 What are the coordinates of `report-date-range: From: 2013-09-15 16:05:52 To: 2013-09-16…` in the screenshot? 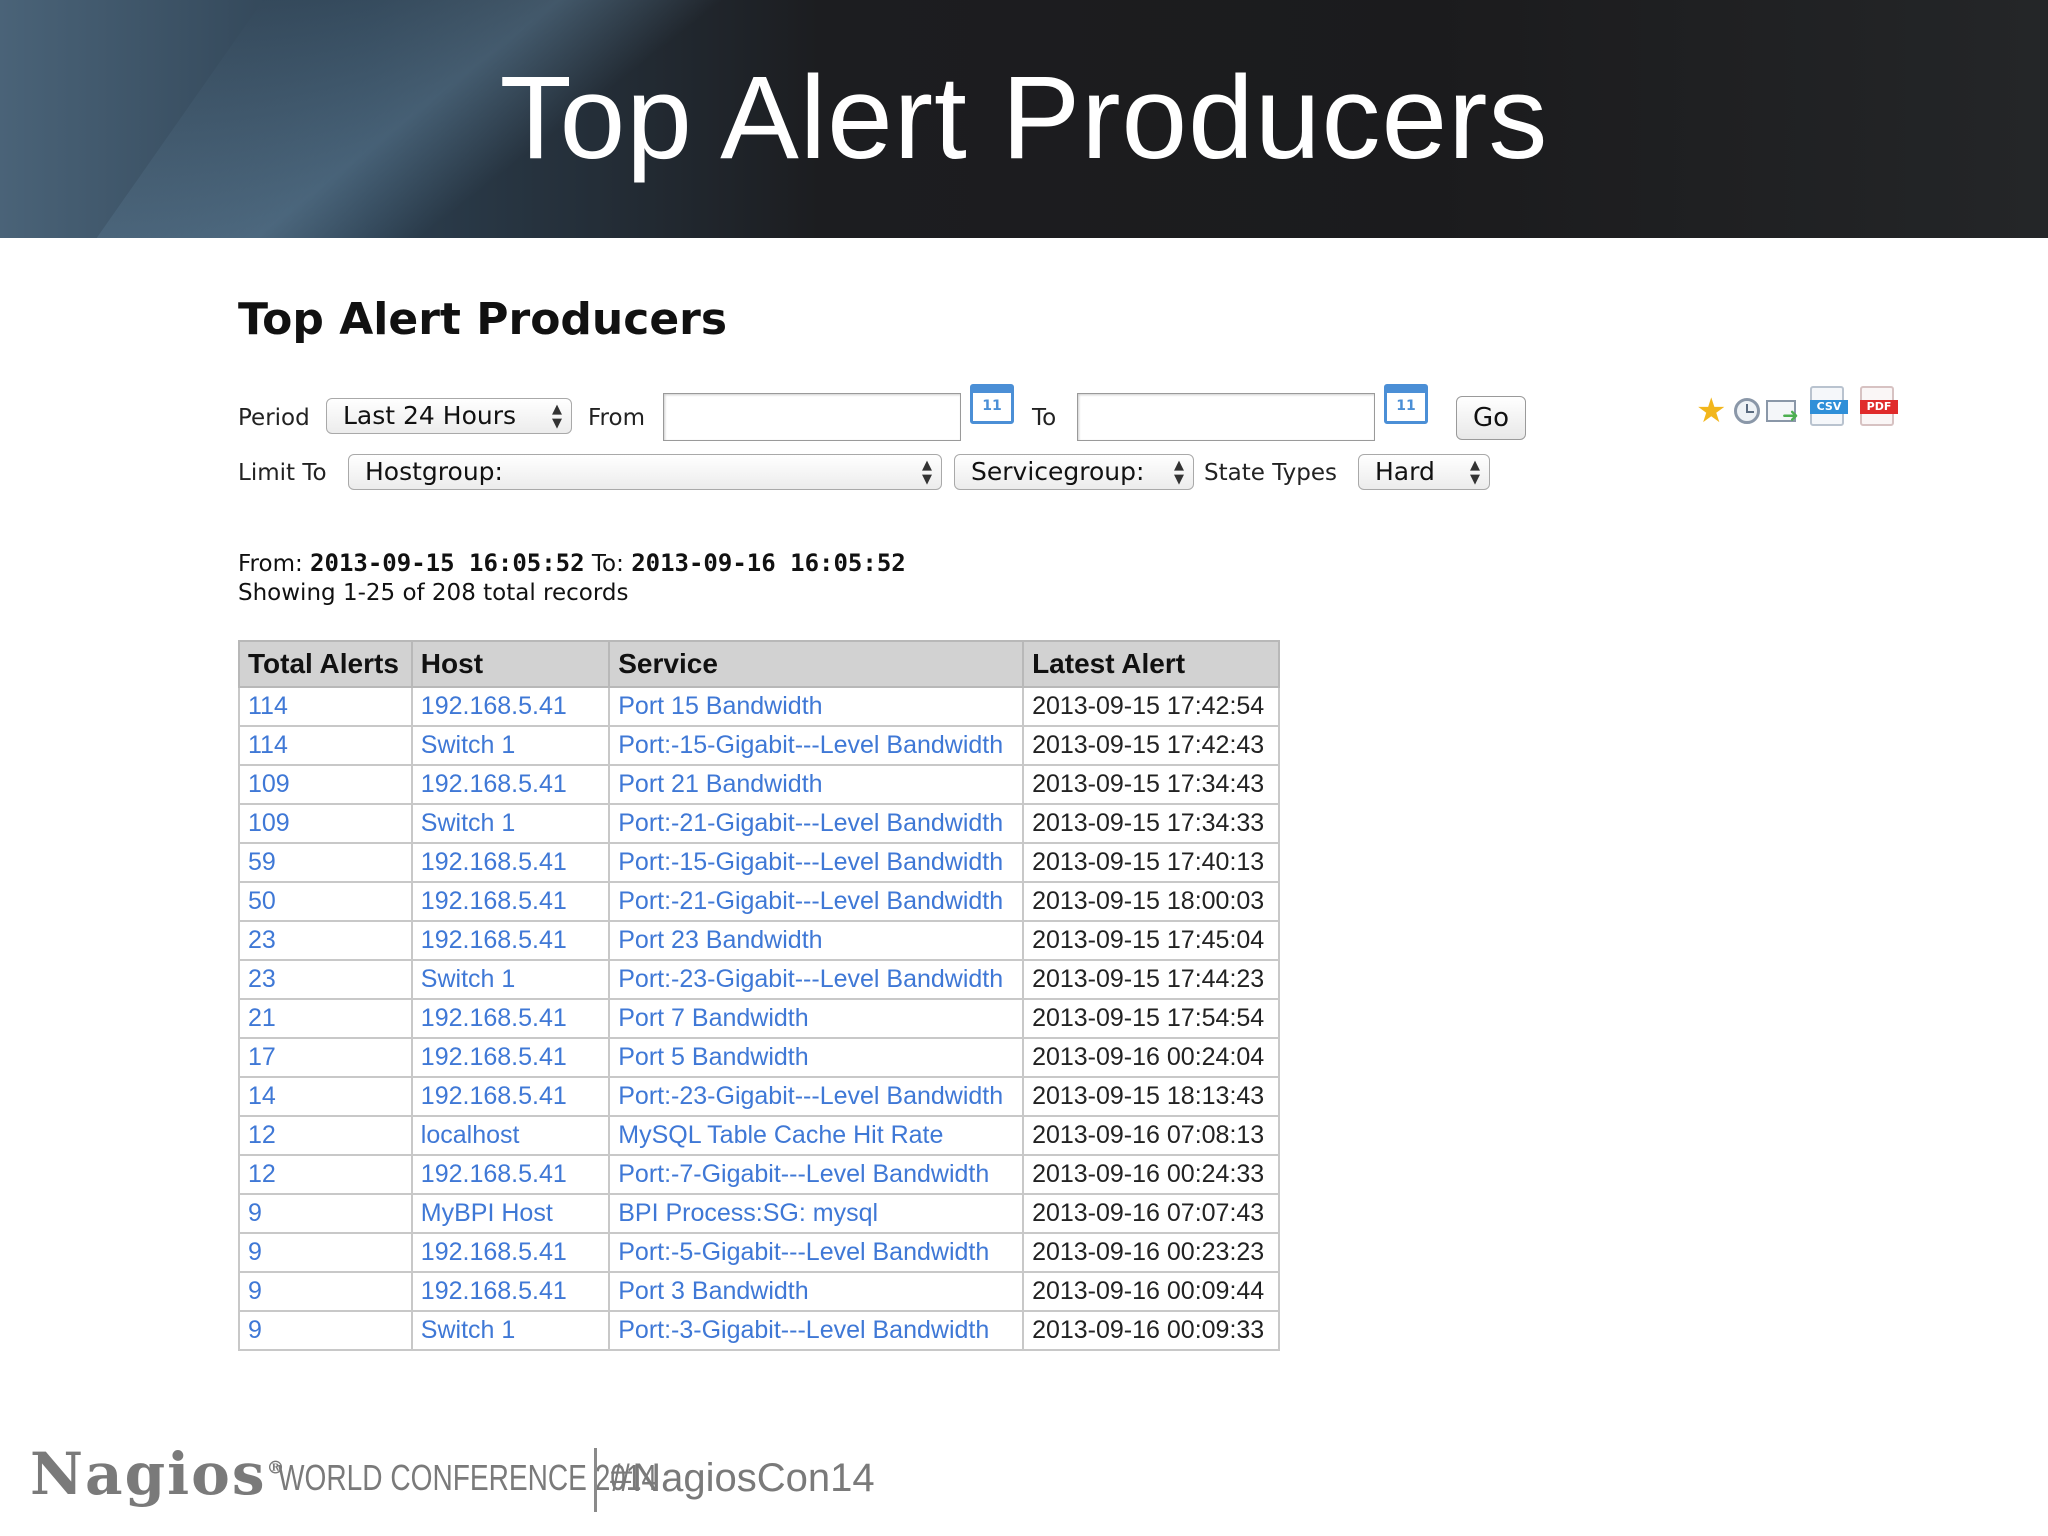 It's located at (572, 563).